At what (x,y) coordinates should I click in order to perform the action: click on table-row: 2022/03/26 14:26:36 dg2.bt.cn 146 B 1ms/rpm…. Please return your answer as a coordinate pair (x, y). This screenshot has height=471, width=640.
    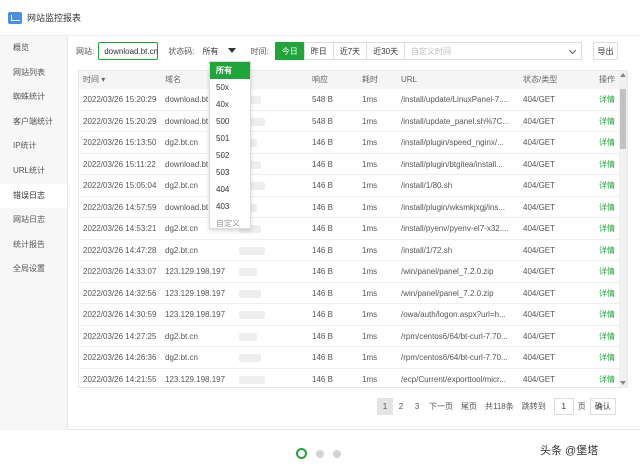
    Looking at the image, I should click on (349, 358).